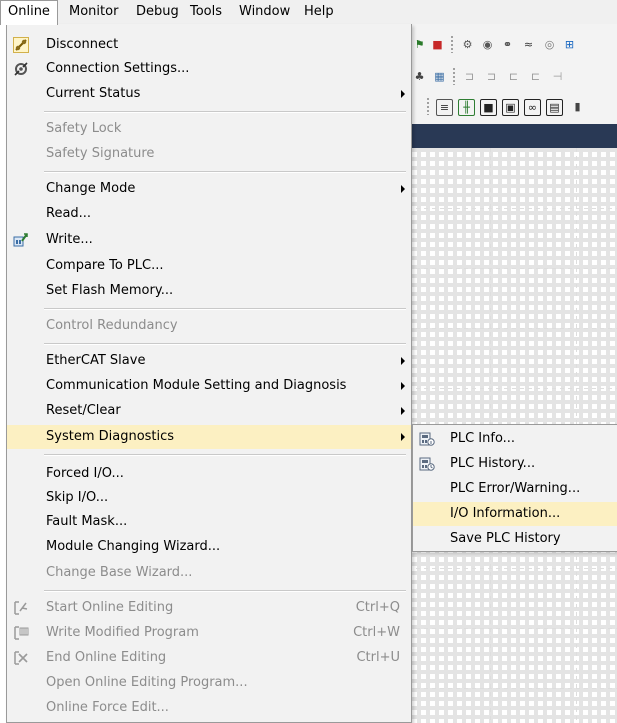 This screenshot has height=723, width=617. What do you see at coordinates (419, 44) in the screenshot?
I see `toolbar-run-icon: ⚑` at bounding box center [419, 44].